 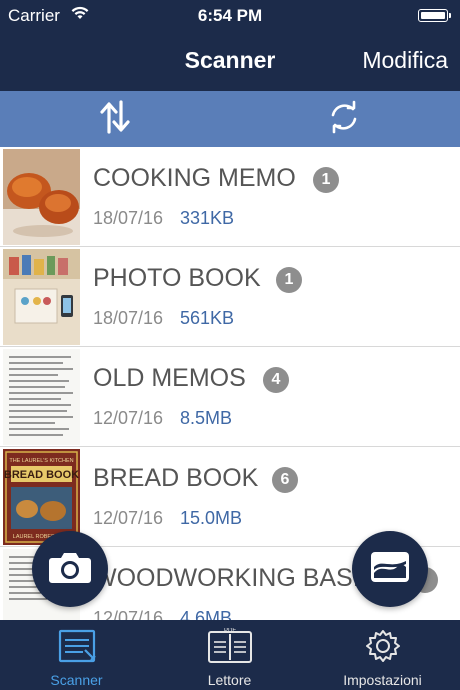 I want to click on file-name: WOODWORKING BASICS, so click(x=244, y=578).